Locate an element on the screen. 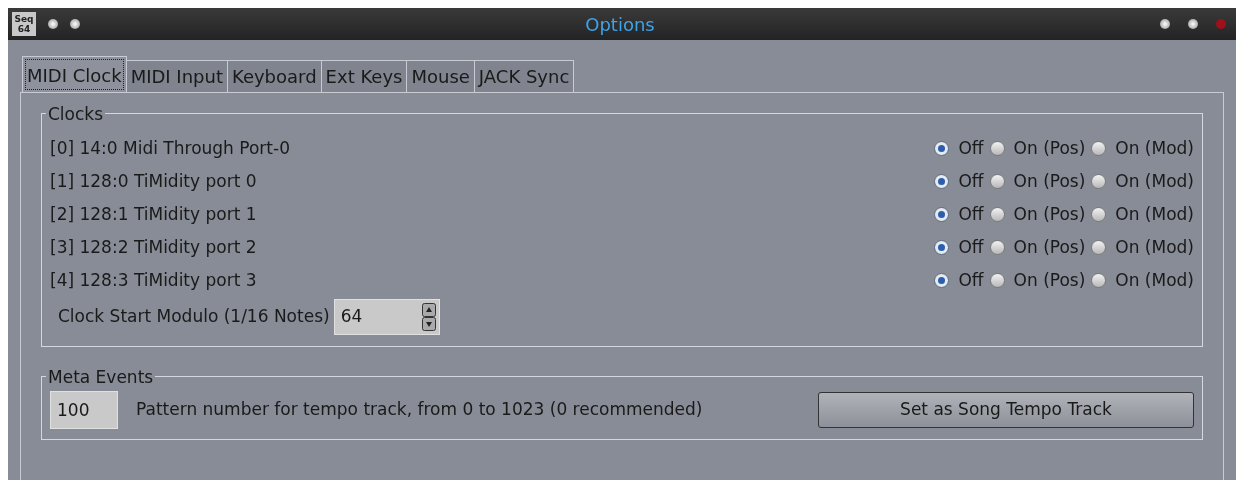  tab: MIDI Input is located at coordinates (176, 76).